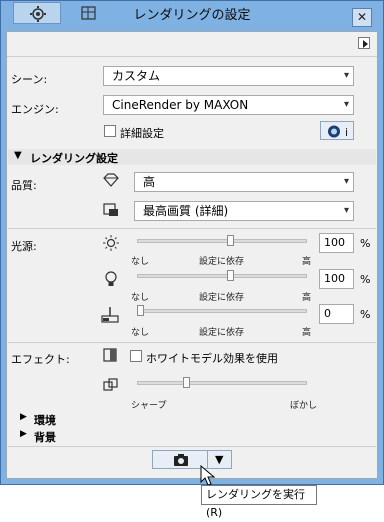 The height and width of the screenshot is (522, 384). I want to click on panel-menu-button, so click(364, 43).